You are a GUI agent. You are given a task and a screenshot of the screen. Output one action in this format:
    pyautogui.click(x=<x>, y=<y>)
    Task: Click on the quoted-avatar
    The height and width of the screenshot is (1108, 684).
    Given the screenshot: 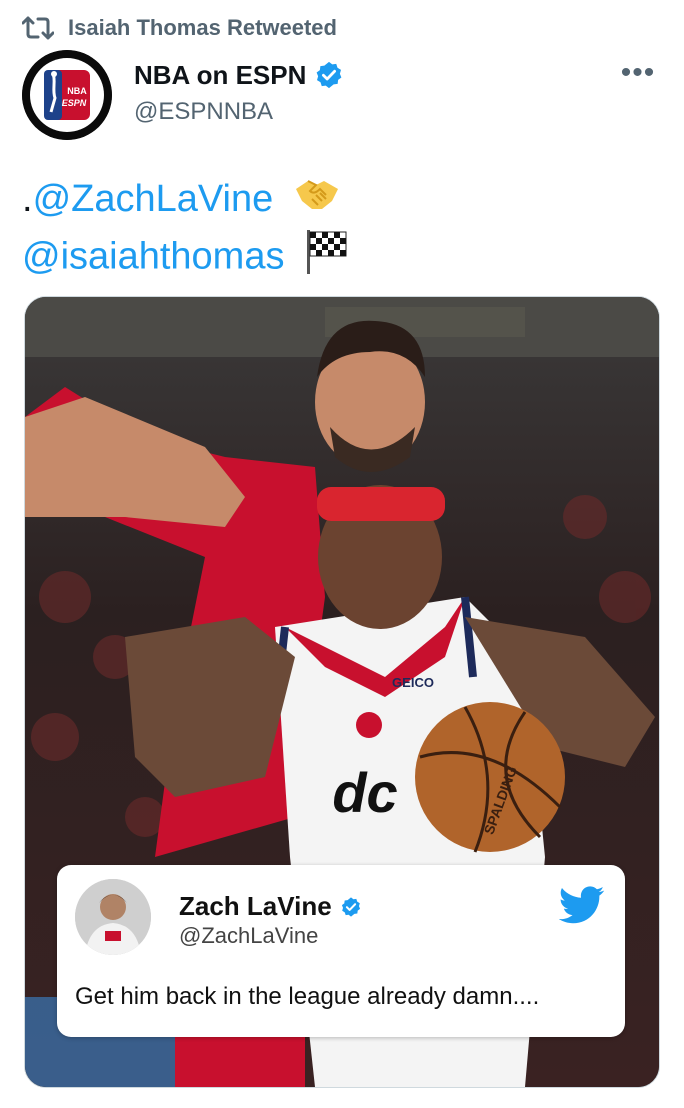 What is the action you would take?
    pyautogui.click(x=113, y=917)
    